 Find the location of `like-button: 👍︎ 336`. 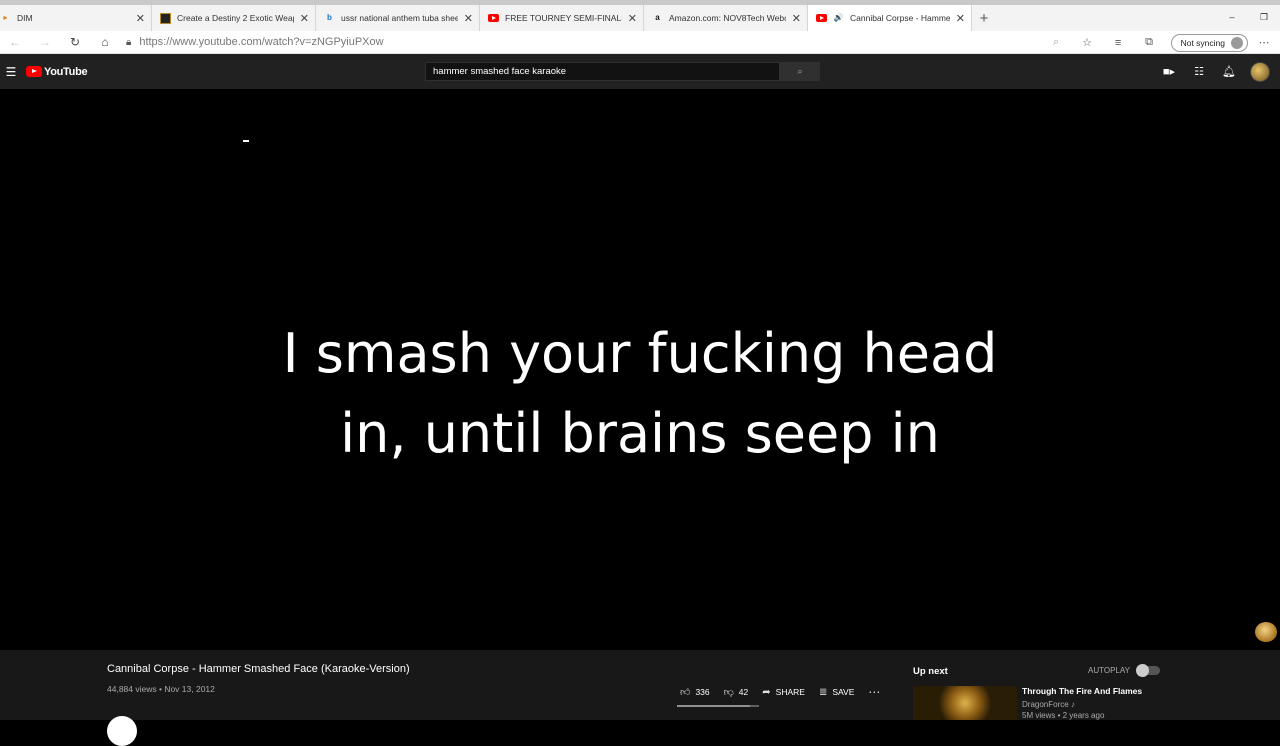

like-button: 👍︎ 336 is located at coordinates (695, 692).